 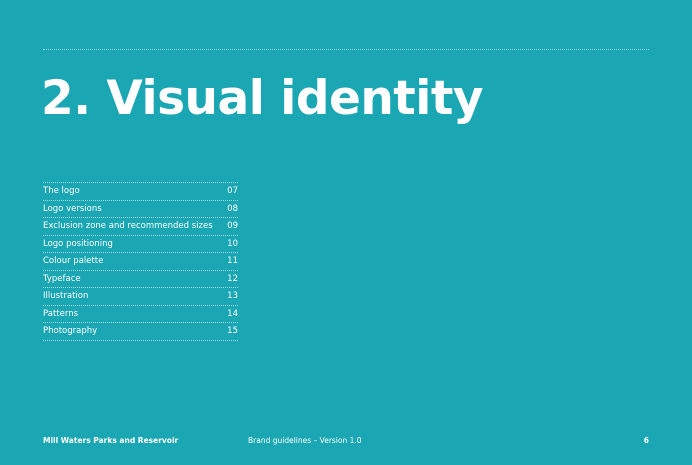 I want to click on toc-item-label: Exclusion zone and recommended sizes, so click(x=128, y=226).